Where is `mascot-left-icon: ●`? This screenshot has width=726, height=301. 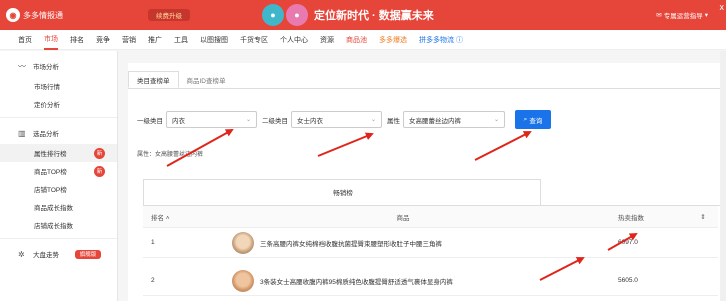 mascot-left-icon: ● is located at coordinates (273, 15).